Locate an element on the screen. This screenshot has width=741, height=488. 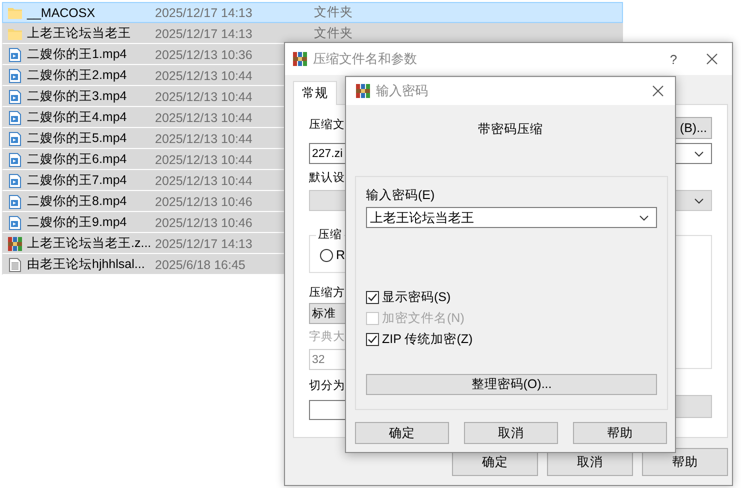
file-name: 上老王论坛当老王 is located at coordinates (79, 33).